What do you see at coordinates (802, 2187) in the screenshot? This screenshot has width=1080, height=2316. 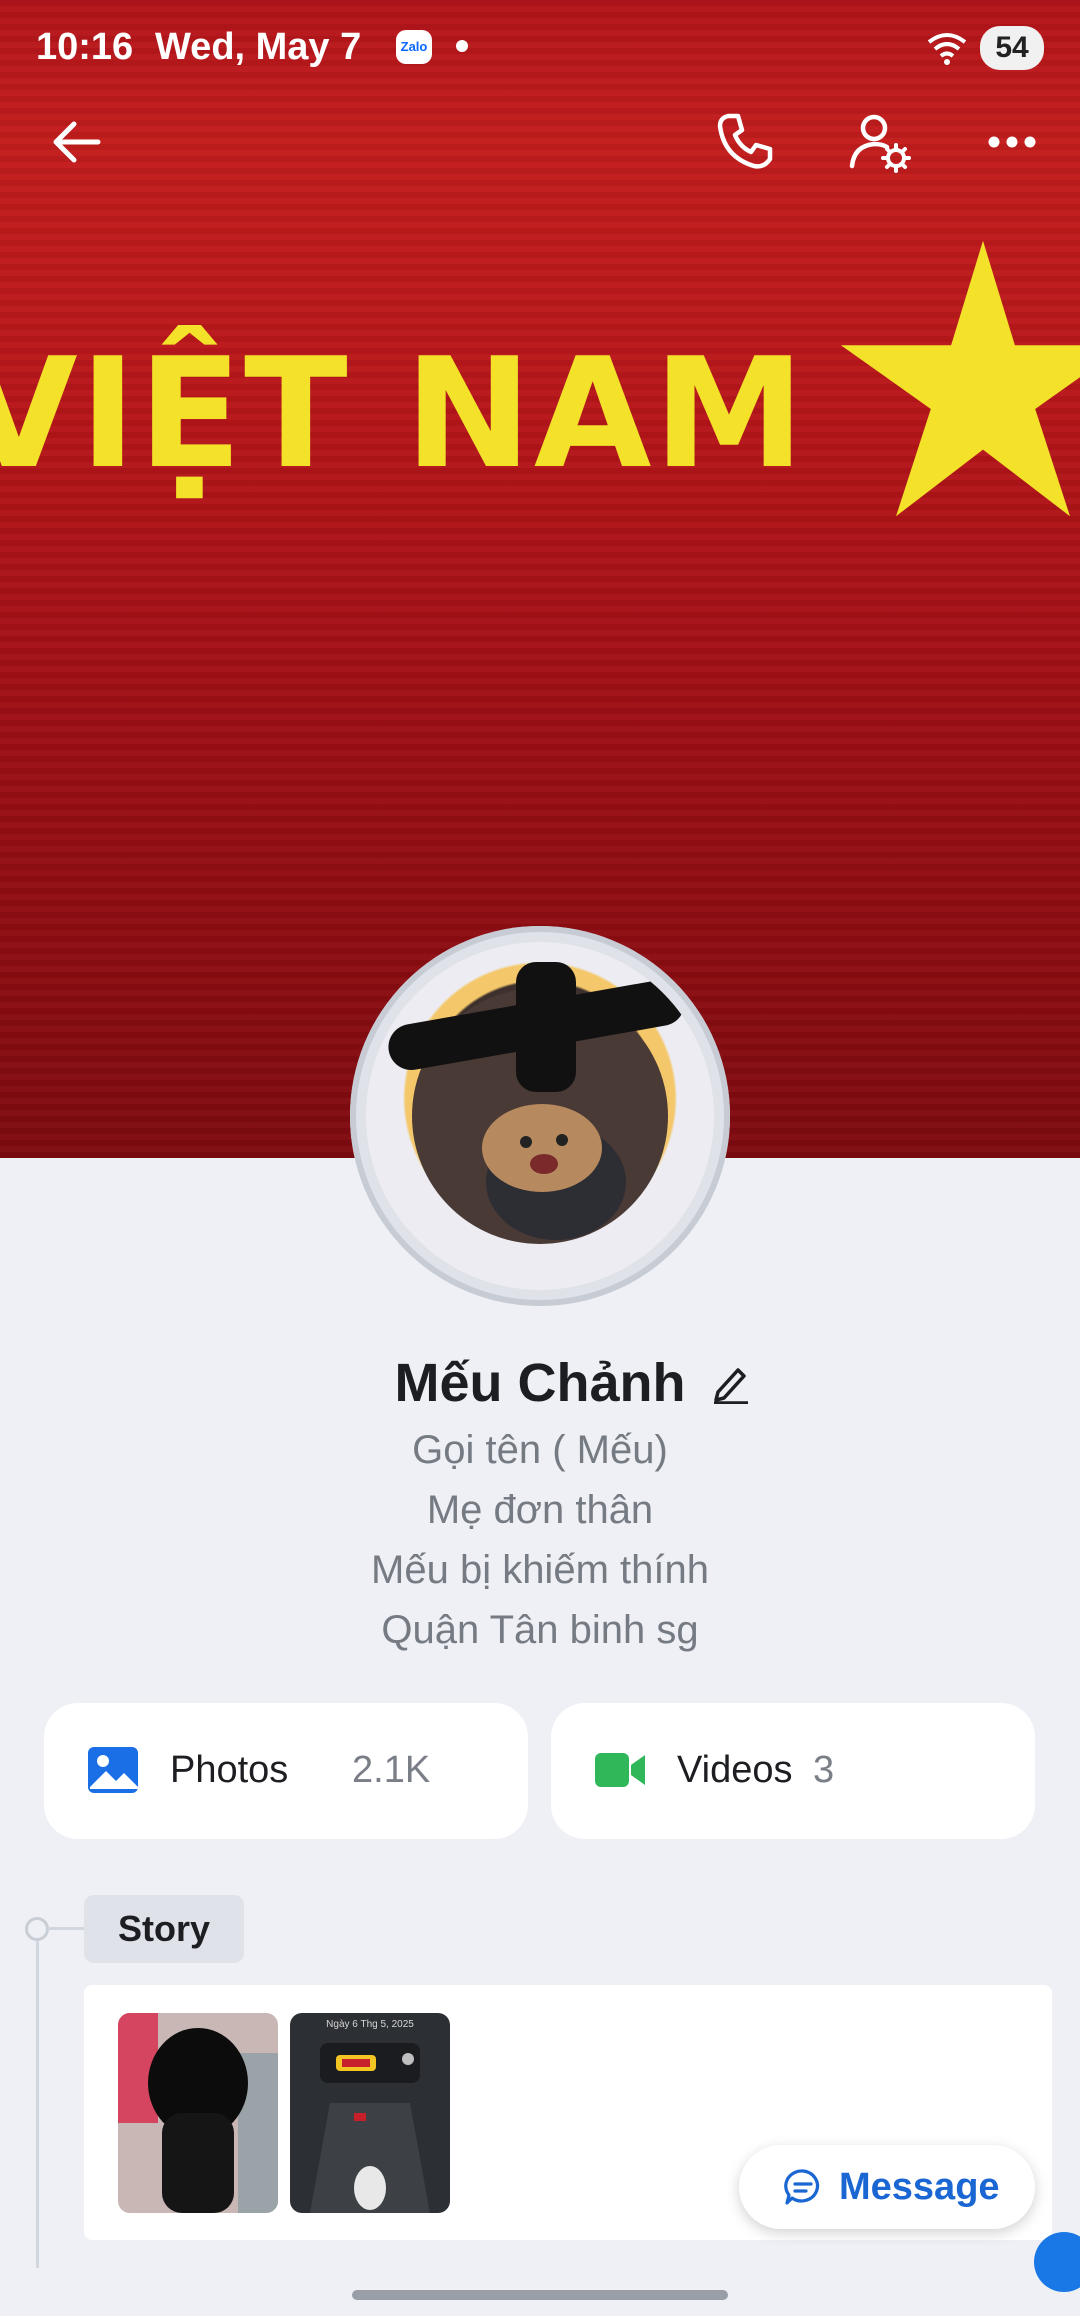 I see `chat-bubble-icon` at bounding box center [802, 2187].